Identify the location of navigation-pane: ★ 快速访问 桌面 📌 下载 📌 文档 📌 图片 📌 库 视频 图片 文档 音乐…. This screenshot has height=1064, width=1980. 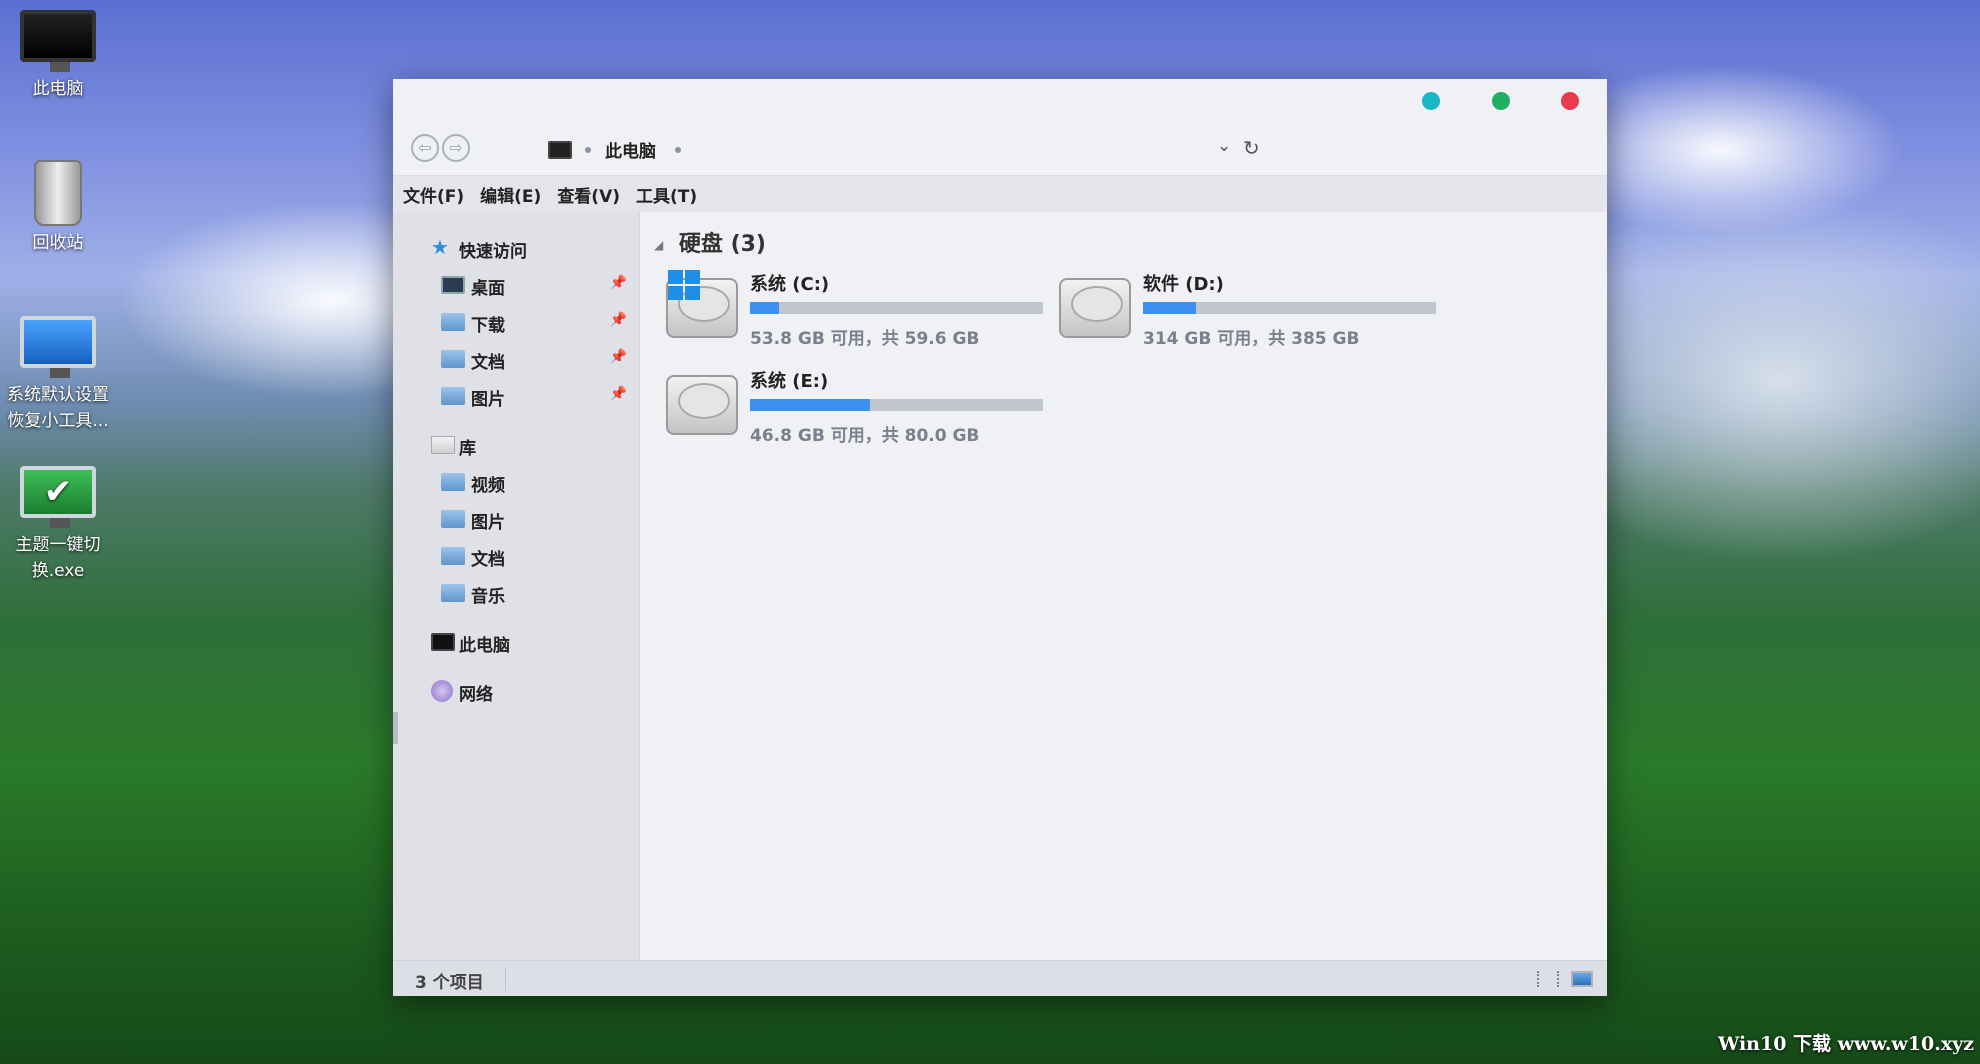
(516, 586).